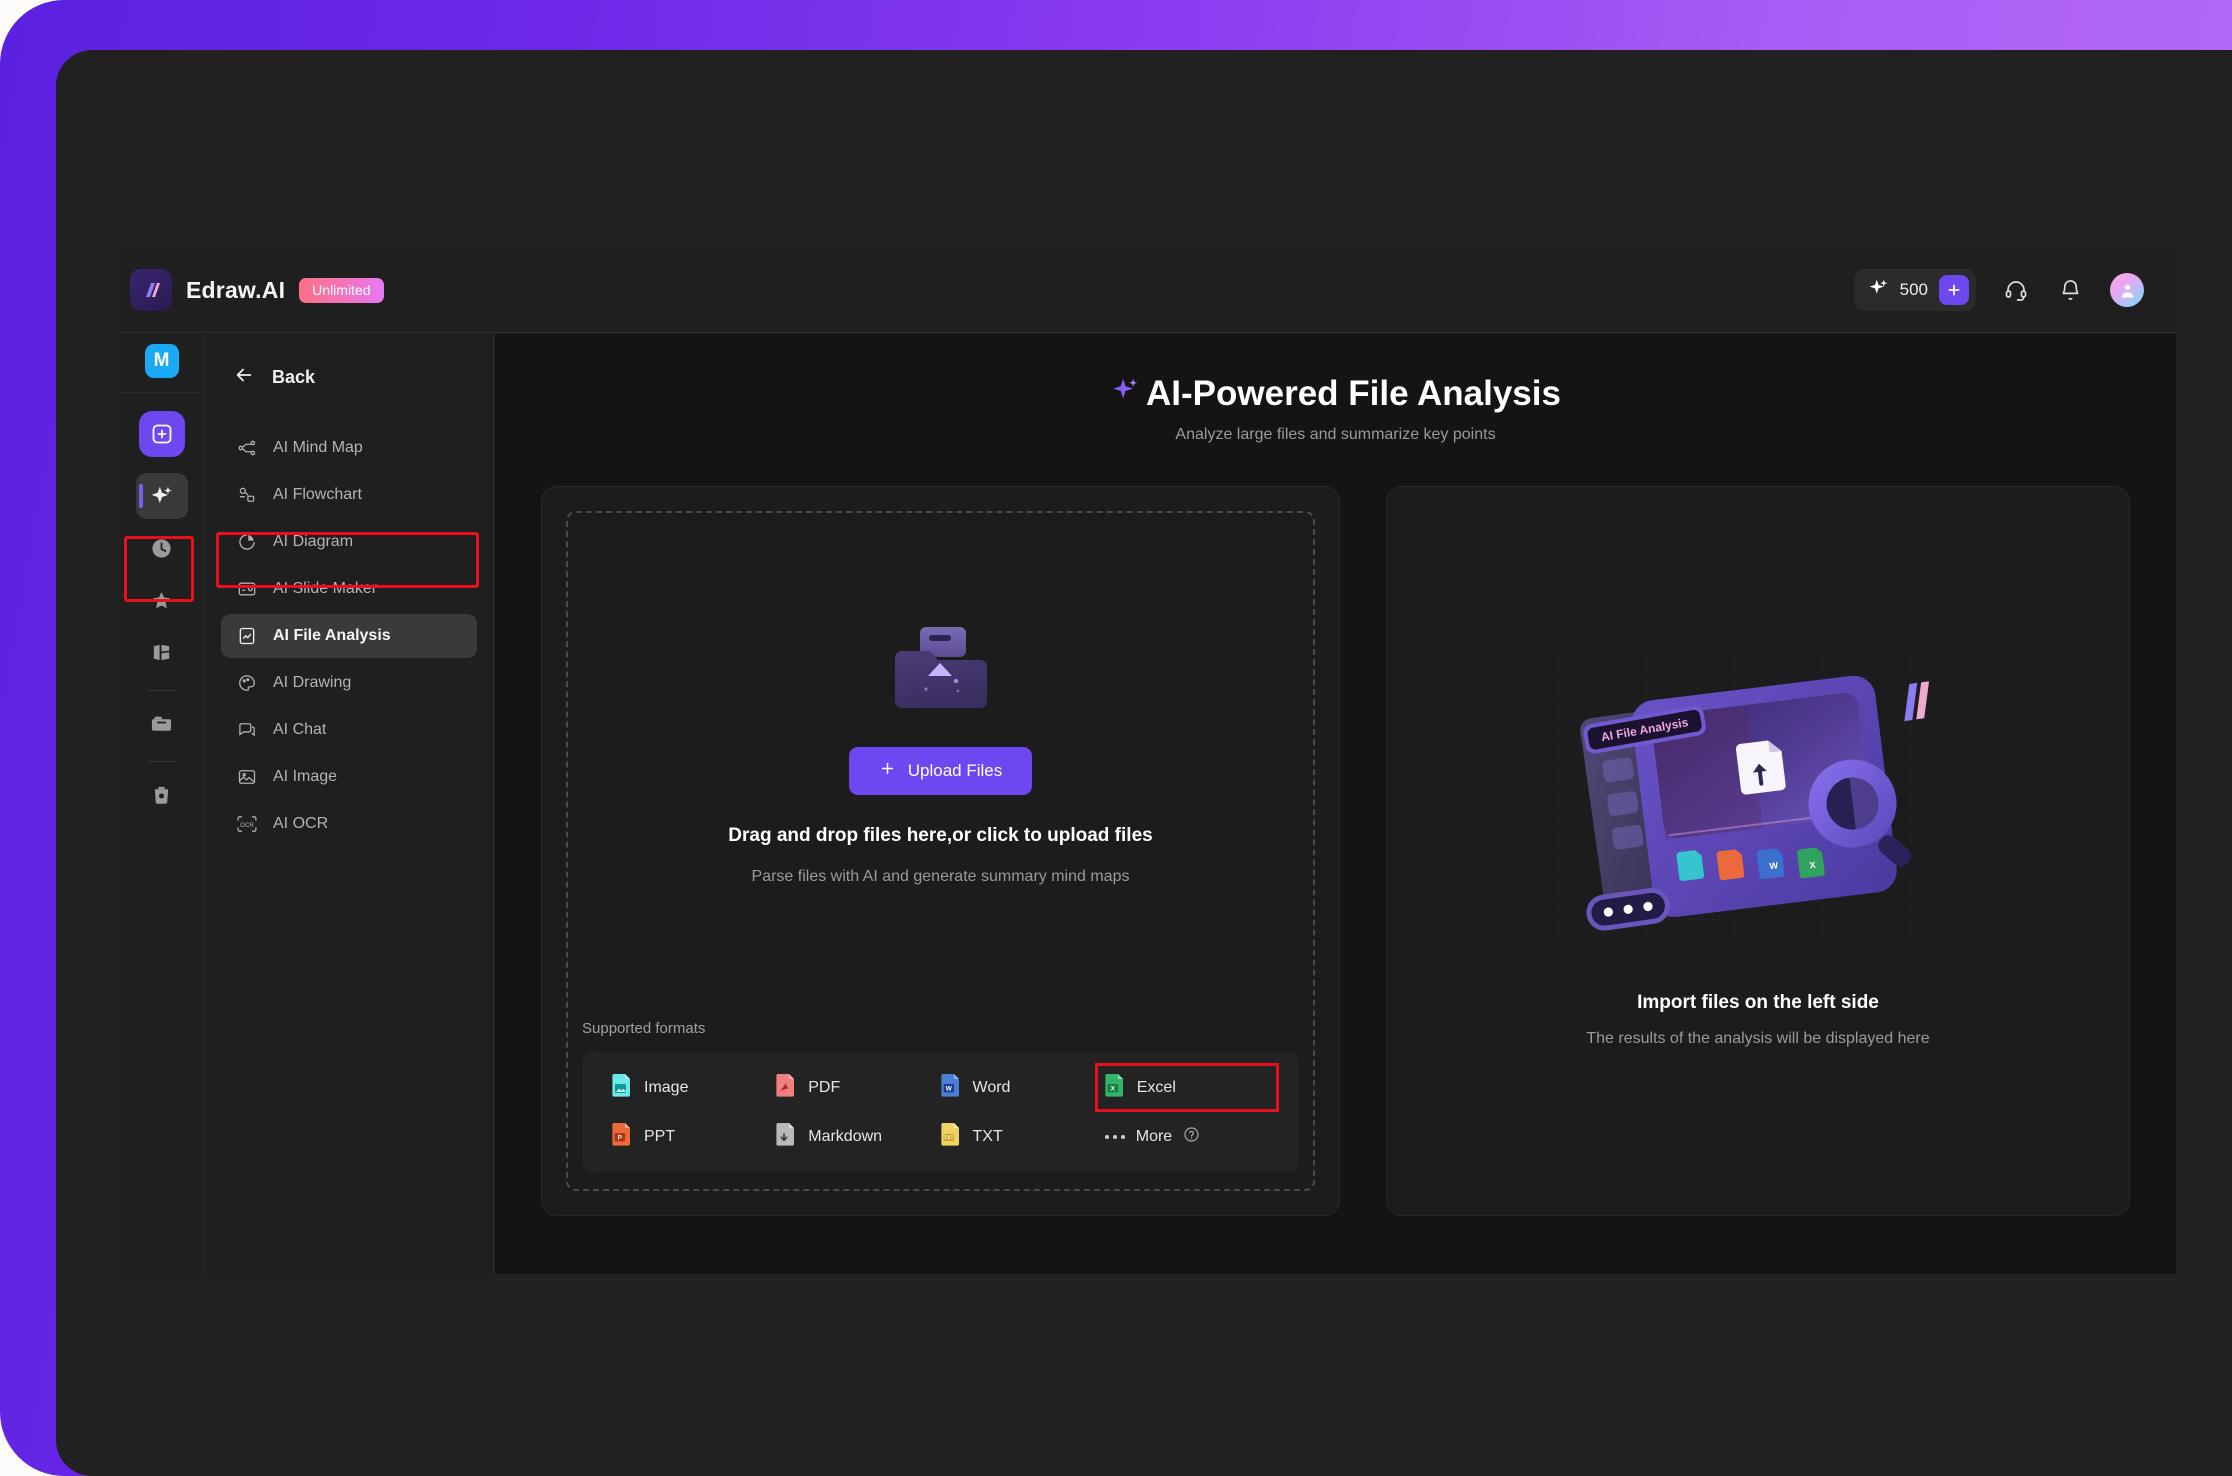  I want to click on credits-pill: 500, so click(1914, 290).